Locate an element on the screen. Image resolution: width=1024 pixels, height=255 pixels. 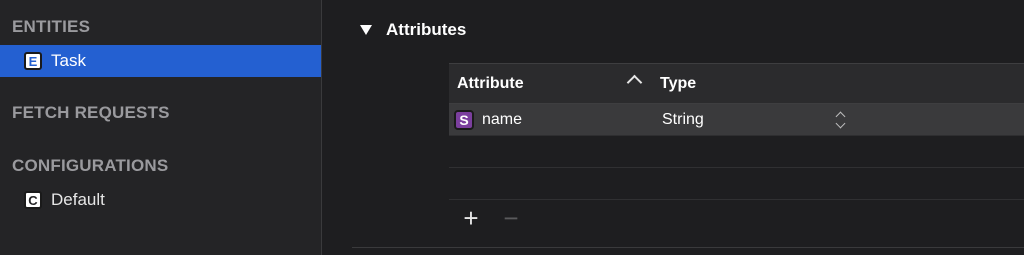
column-header-type: Type is located at coordinates (678, 84).